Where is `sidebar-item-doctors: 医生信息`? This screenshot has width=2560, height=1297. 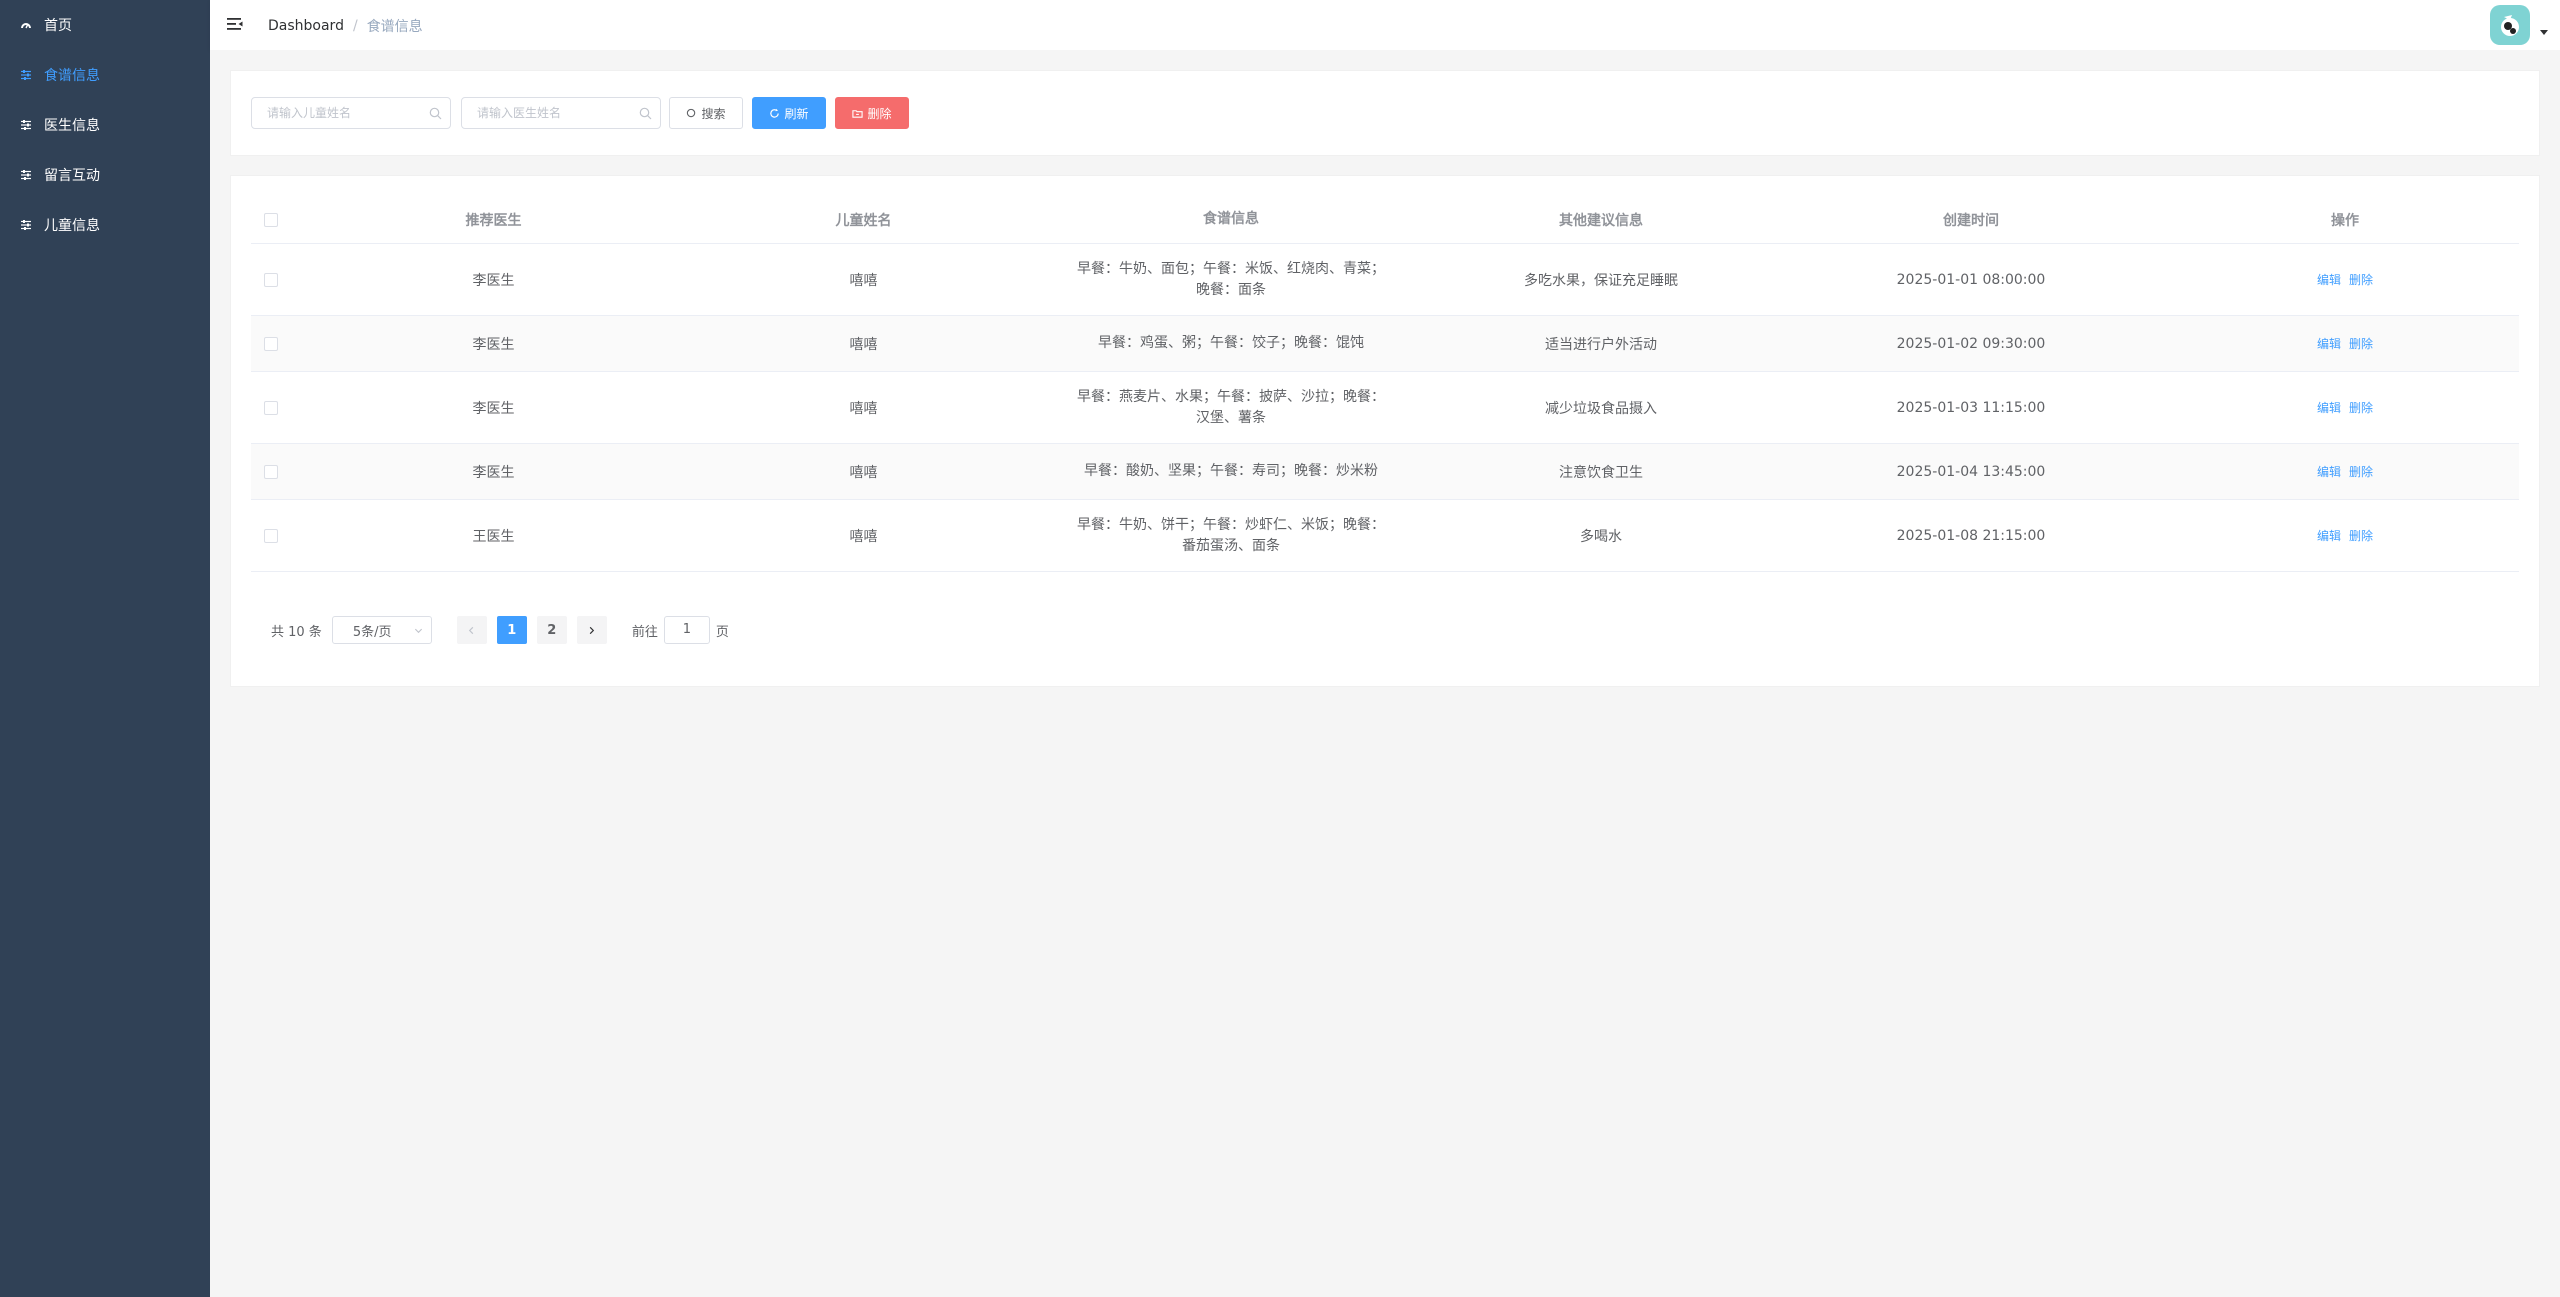
sidebar-item-doctors: 医生信息 is located at coordinates (105, 125).